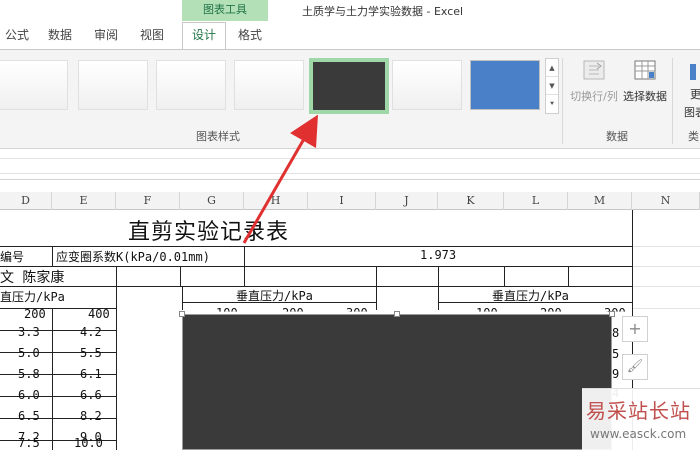 The height and width of the screenshot is (450, 700). Describe the element at coordinates (438, 255) in the screenshot. I see `value-cell: 1.973` at that location.